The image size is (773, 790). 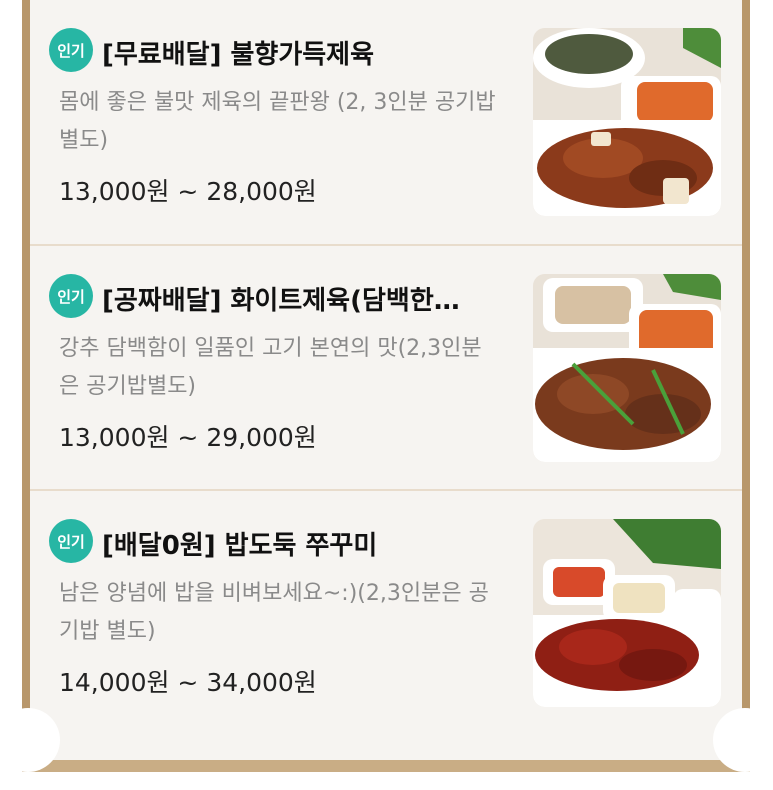 What do you see at coordinates (188, 437) in the screenshot?
I see `menu-item-price: 13,000원 ~ 29,000원` at bounding box center [188, 437].